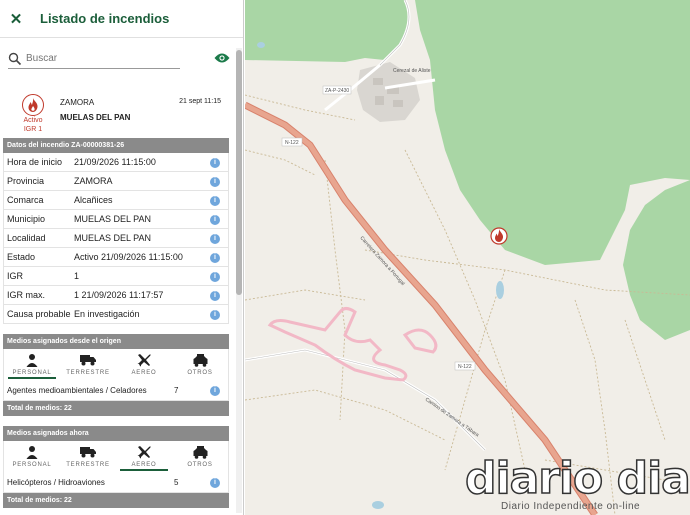 The image size is (690, 515). What do you see at coordinates (176, 482) in the screenshot?
I see `resource-count: 5` at bounding box center [176, 482].